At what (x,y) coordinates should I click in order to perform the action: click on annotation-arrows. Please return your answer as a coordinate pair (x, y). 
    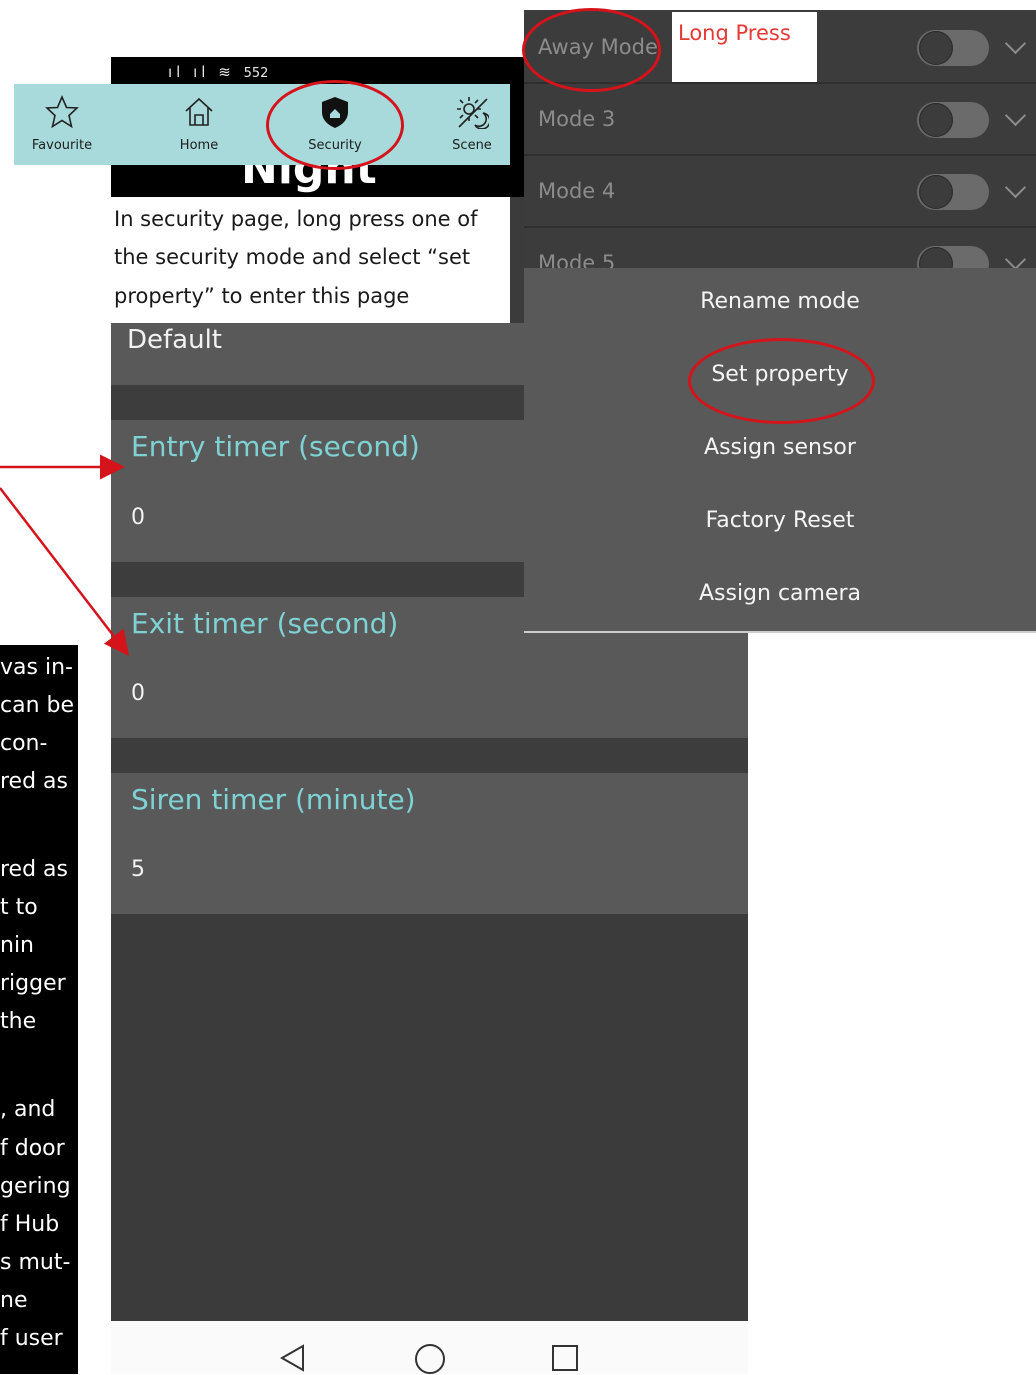
    Looking at the image, I should click on (65, 555).